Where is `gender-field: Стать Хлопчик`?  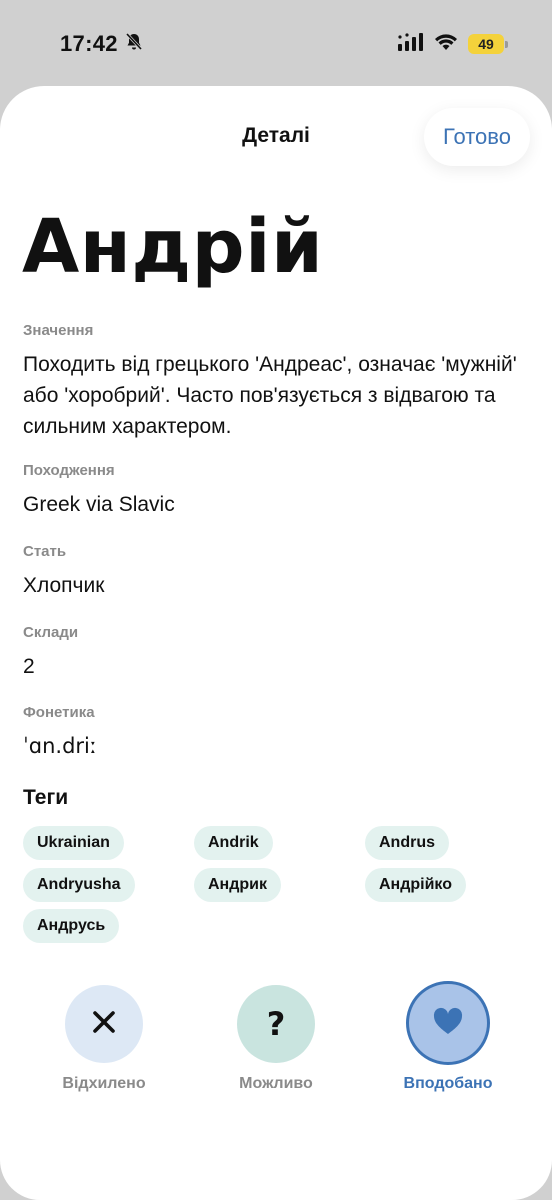 gender-field: Стать Хлопчик is located at coordinates (276, 572).